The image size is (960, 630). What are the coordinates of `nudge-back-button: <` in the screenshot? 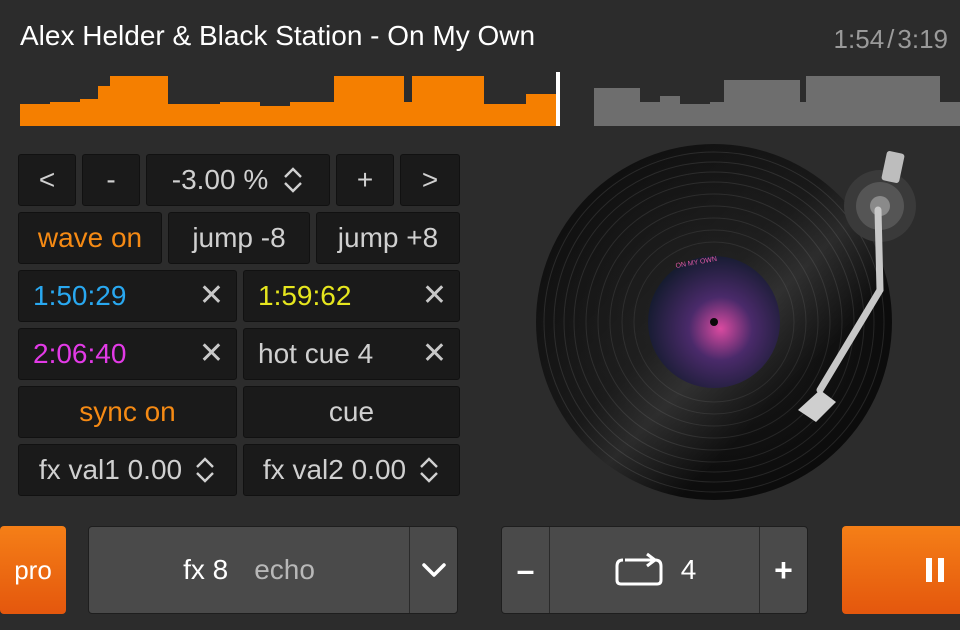 It's located at (47, 180).